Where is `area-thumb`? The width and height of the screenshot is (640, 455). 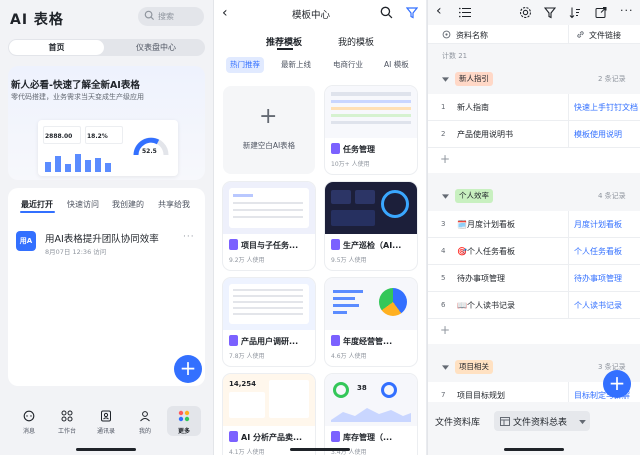 area-thumb is located at coordinates (371, 415).